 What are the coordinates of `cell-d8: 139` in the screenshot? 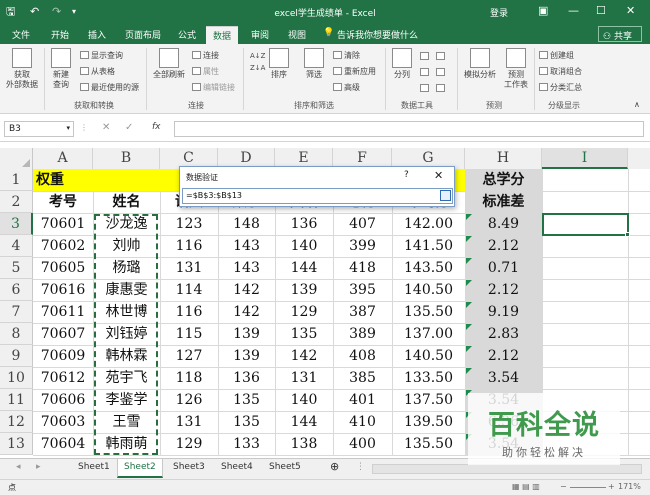 It's located at (246, 334).